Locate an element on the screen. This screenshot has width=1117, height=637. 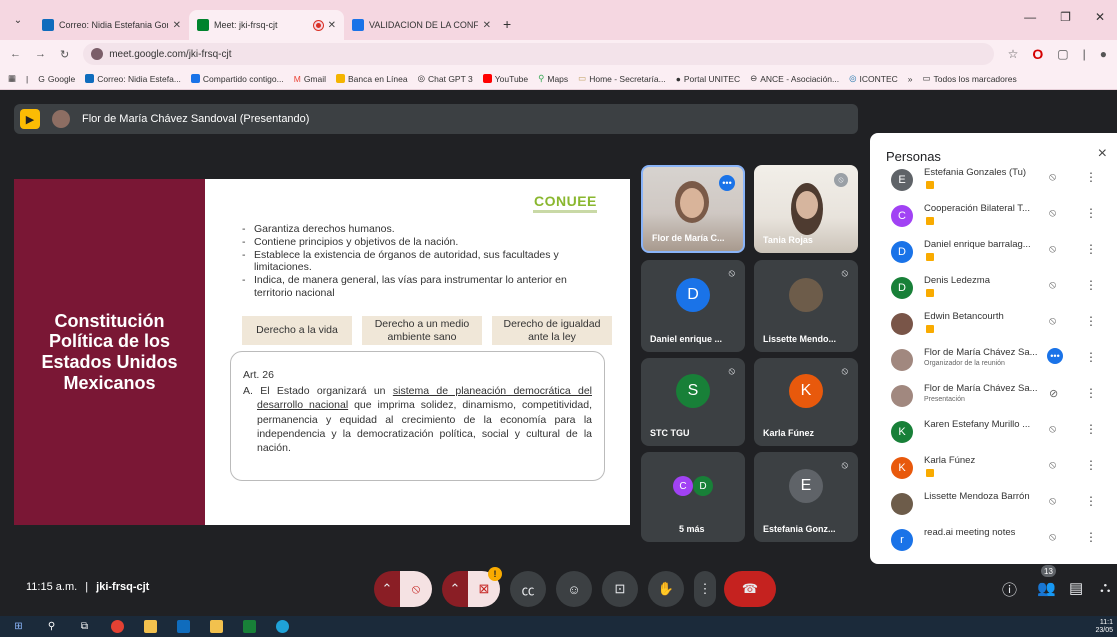
bookmark-google: G Google is located at coordinates (56, 79).